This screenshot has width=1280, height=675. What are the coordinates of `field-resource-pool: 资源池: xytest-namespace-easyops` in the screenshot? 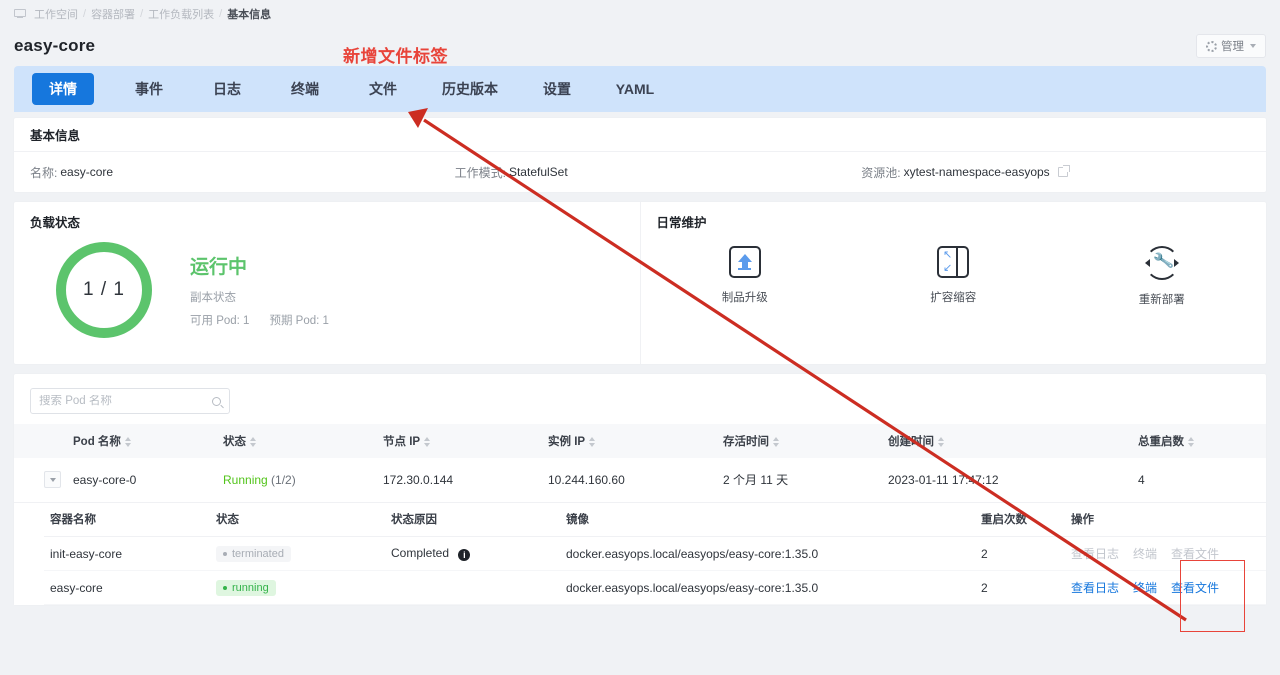 It's located at (1046, 172).